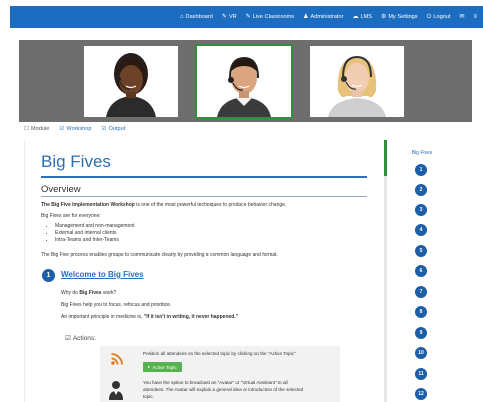 Image resolution: width=483 pixels, height=402 pixels. Describe the element at coordinates (421, 251) in the screenshot. I see `sidebar-step-5: 5` at that location.